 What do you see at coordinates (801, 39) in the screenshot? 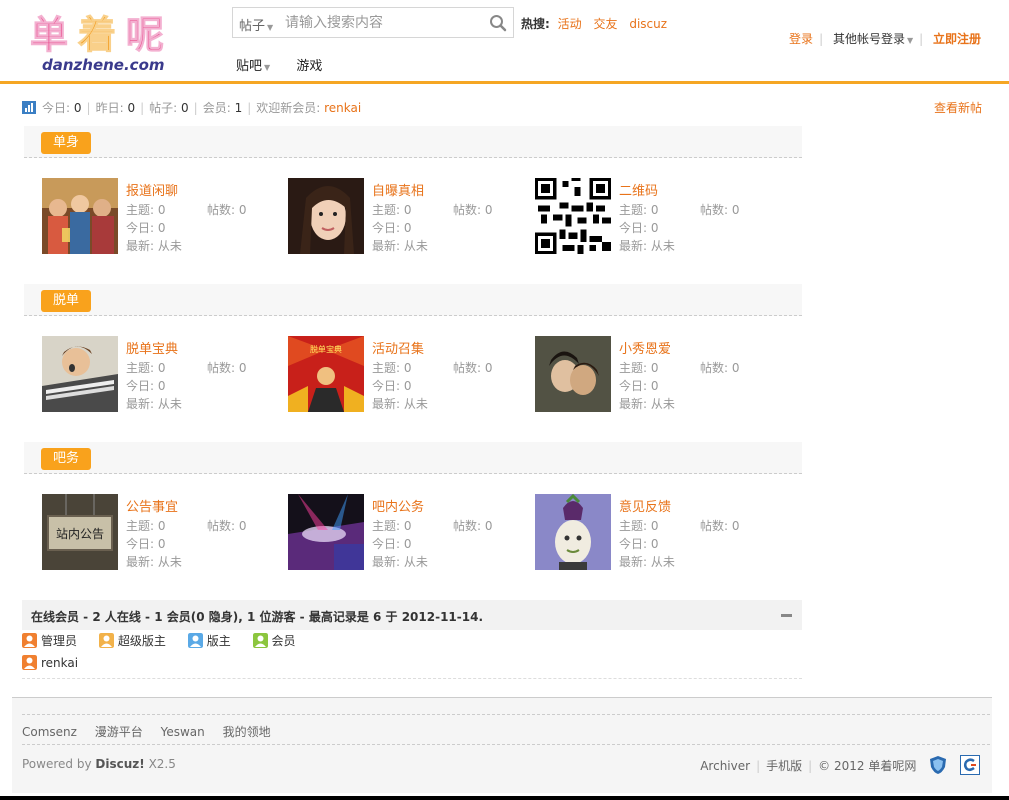
I see `login-link: 登录` at bounding box center [801, 39].